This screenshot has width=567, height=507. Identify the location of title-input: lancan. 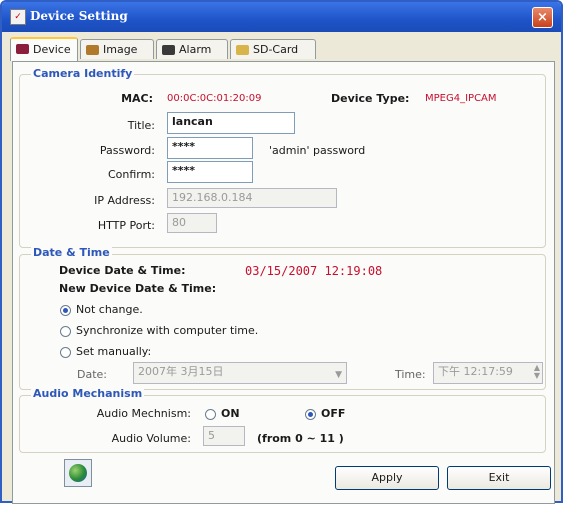
(231, 123).